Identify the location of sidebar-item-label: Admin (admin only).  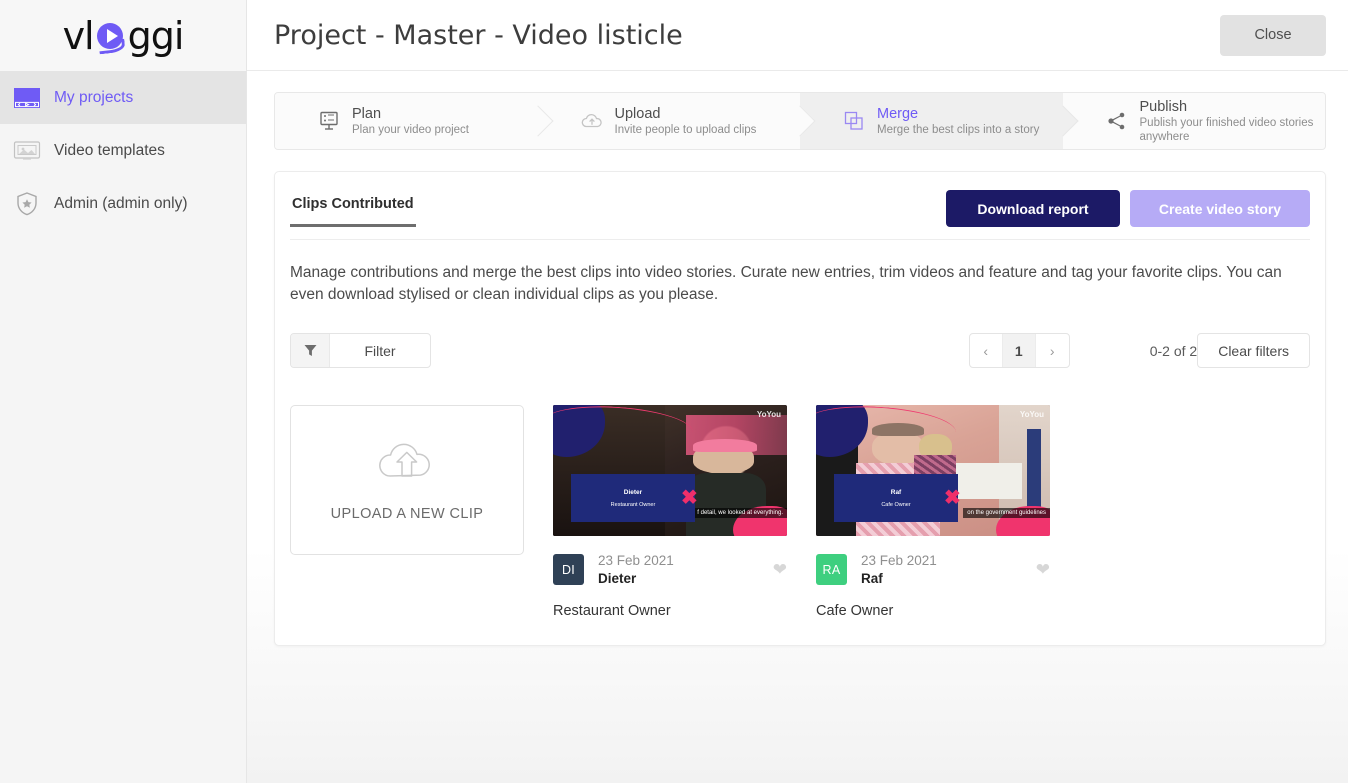
(121, 203).